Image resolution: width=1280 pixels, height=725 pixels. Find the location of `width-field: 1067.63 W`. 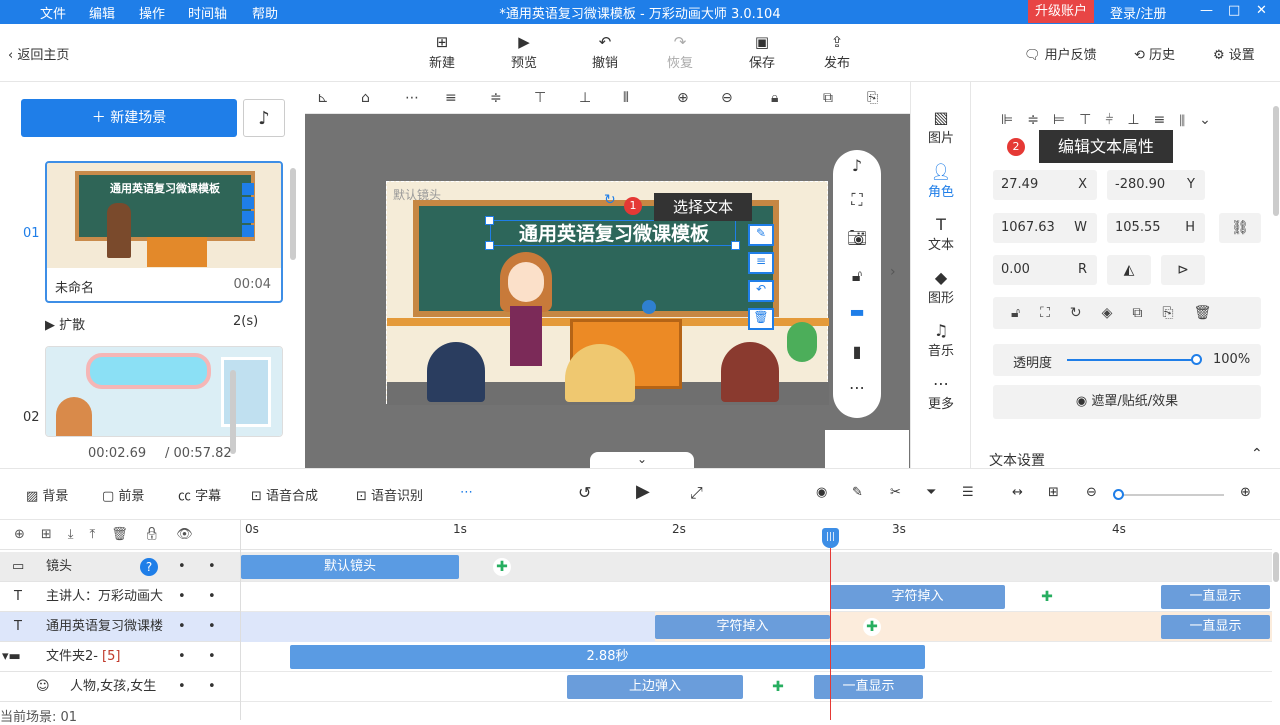

width-field: 1067.63 W is located at coordinates (1045, 228).